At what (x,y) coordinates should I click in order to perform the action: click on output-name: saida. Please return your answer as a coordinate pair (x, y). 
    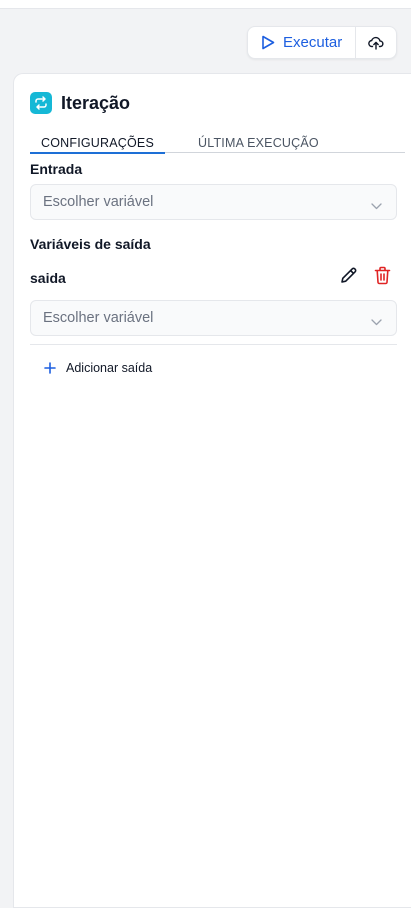
    Looking at the image, I should click on (48, 278).